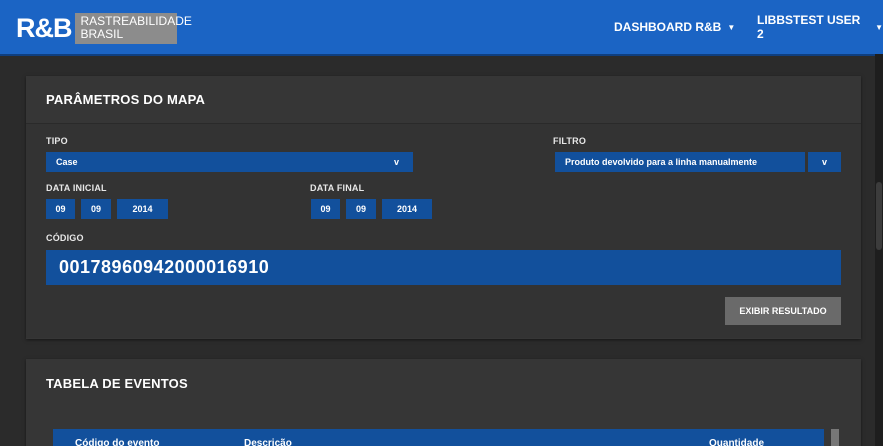 Image resolution: width=883 pixels, height=446 pixels. I want to click on brand-logo: R&B RASTREABILIDADE BRASIL, so click(102, 28).